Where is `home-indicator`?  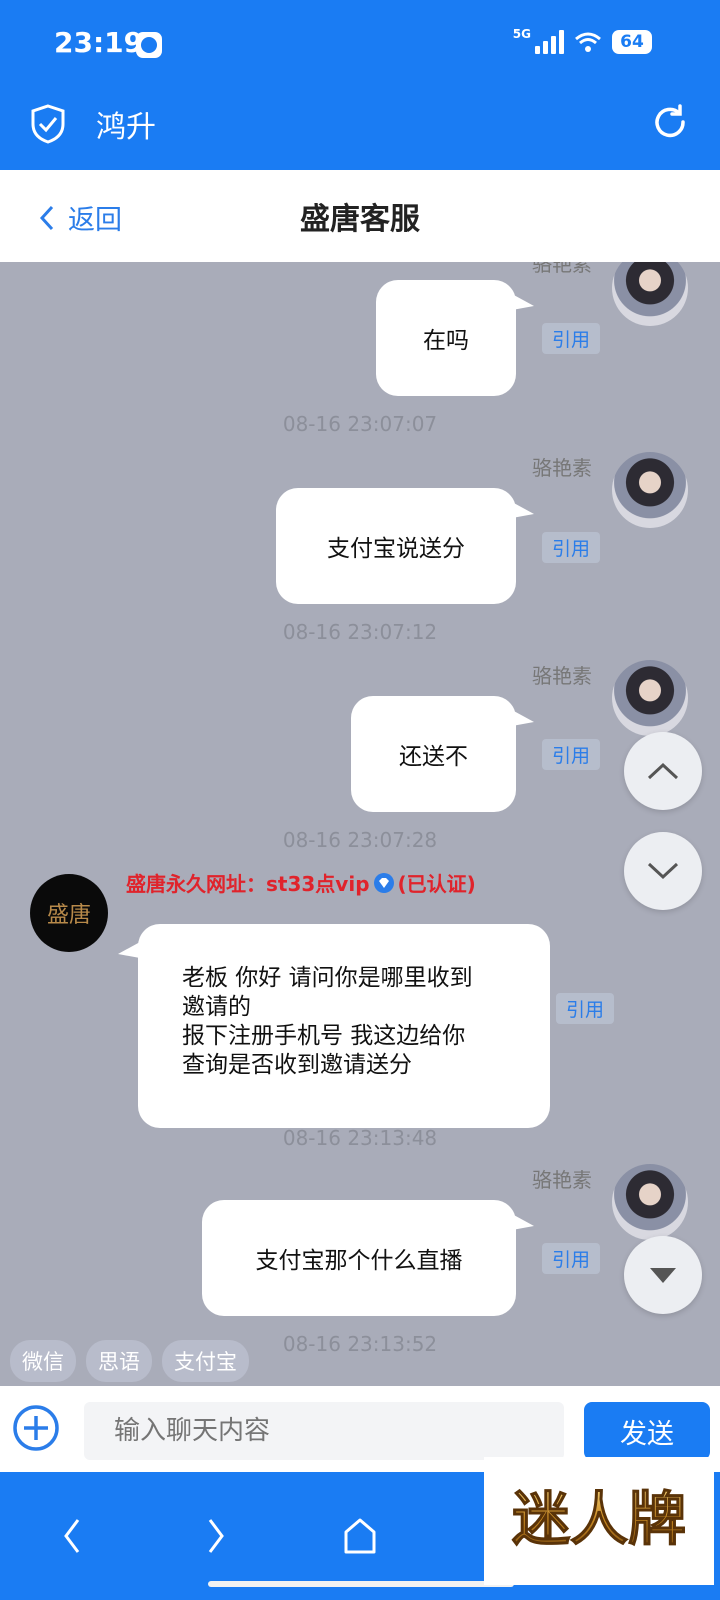
home-indicator is located at coordinates (361, 1584).